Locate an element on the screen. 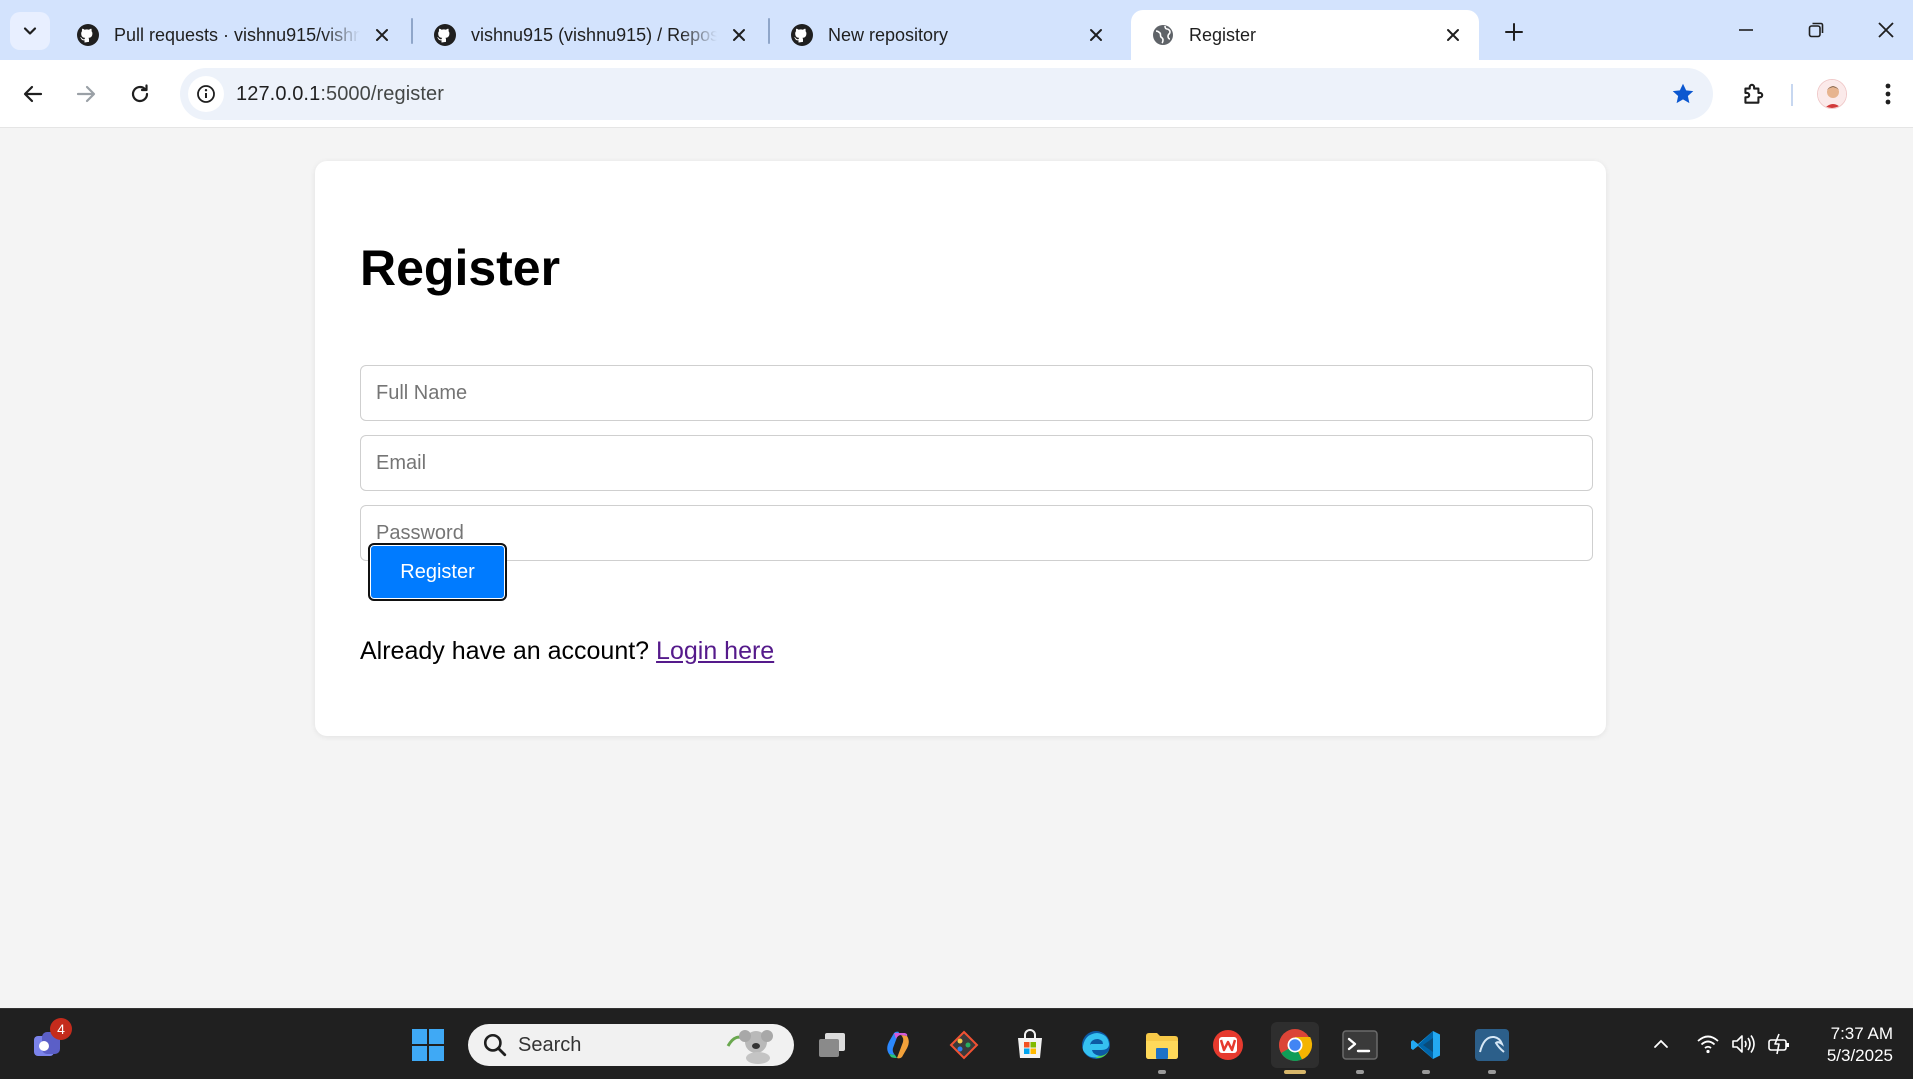 This screenshot has width=1913, height=1079. bookmark-button is located at coordinates (1683, 94).